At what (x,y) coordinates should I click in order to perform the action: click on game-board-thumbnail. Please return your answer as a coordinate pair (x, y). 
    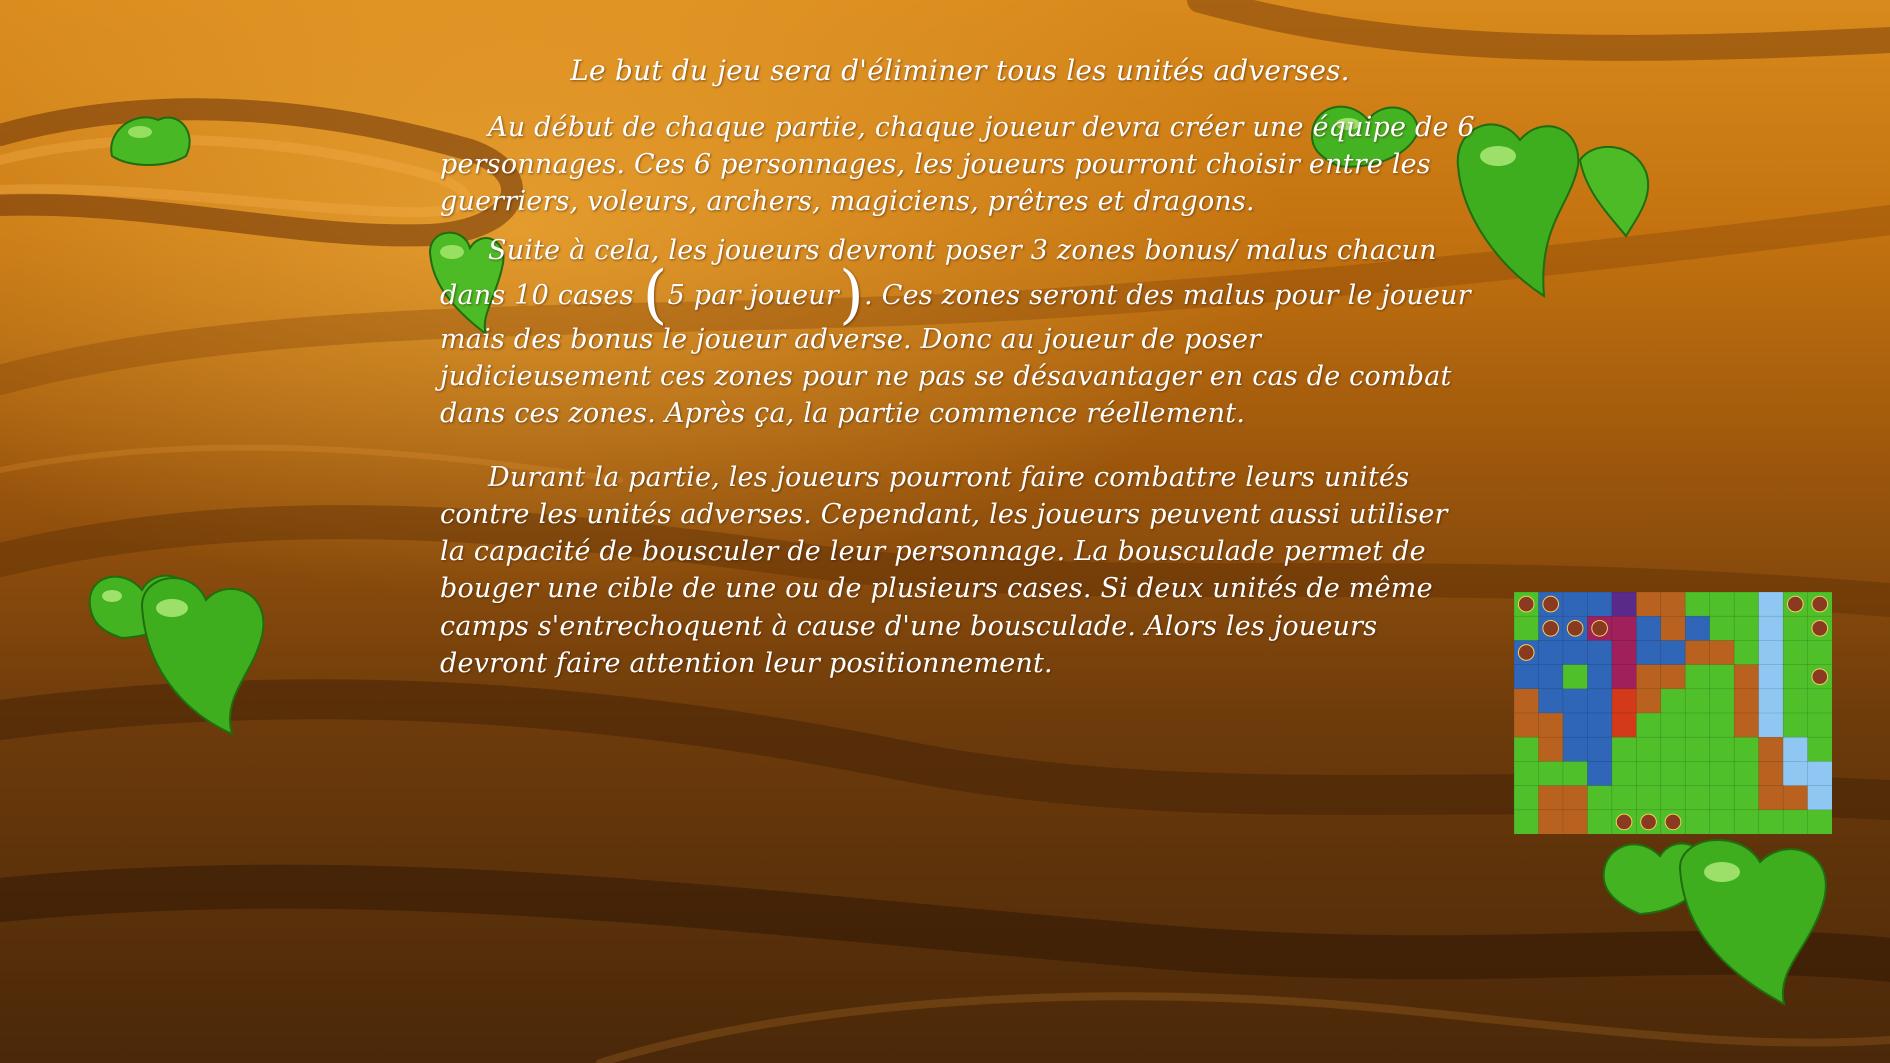
    Looking at the image, I should click on (1673, 713).